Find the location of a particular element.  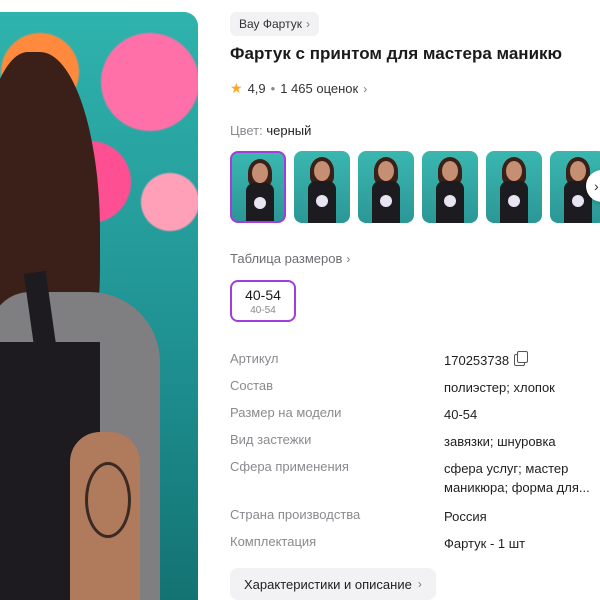

spec-value-article: 170253738 is located at coordinates (522, 360).